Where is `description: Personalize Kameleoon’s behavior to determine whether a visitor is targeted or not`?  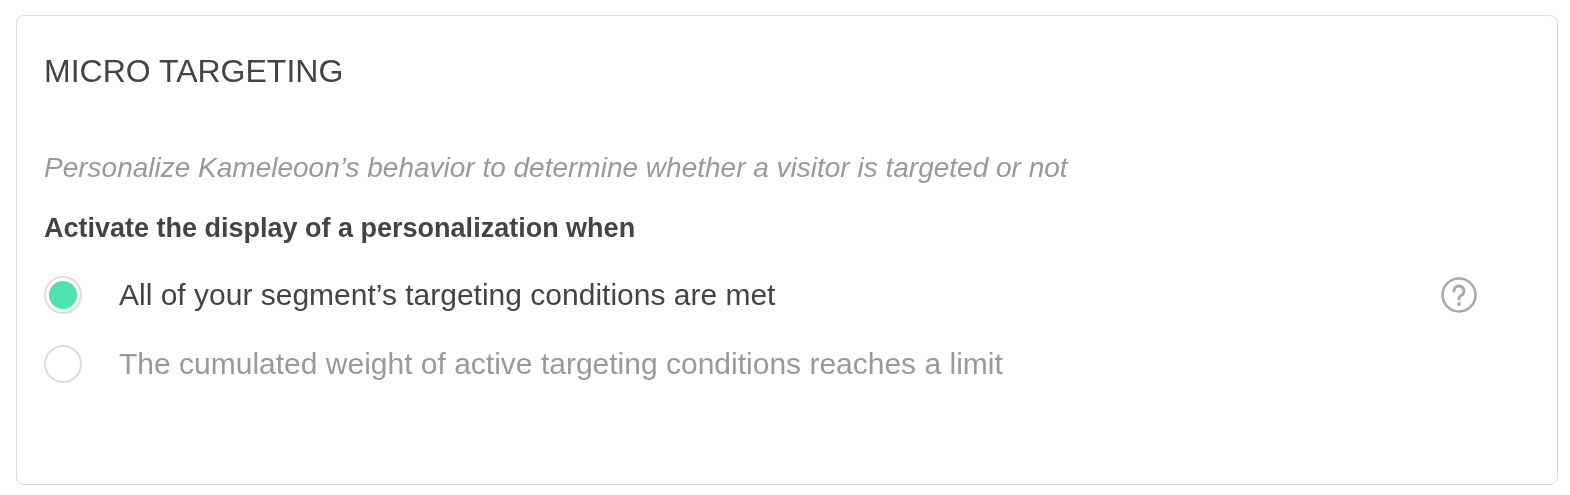
description: Personalize Kameleoon’s behavior to determine whether a visitor is targeted or not is located at coordinates (557, 168).